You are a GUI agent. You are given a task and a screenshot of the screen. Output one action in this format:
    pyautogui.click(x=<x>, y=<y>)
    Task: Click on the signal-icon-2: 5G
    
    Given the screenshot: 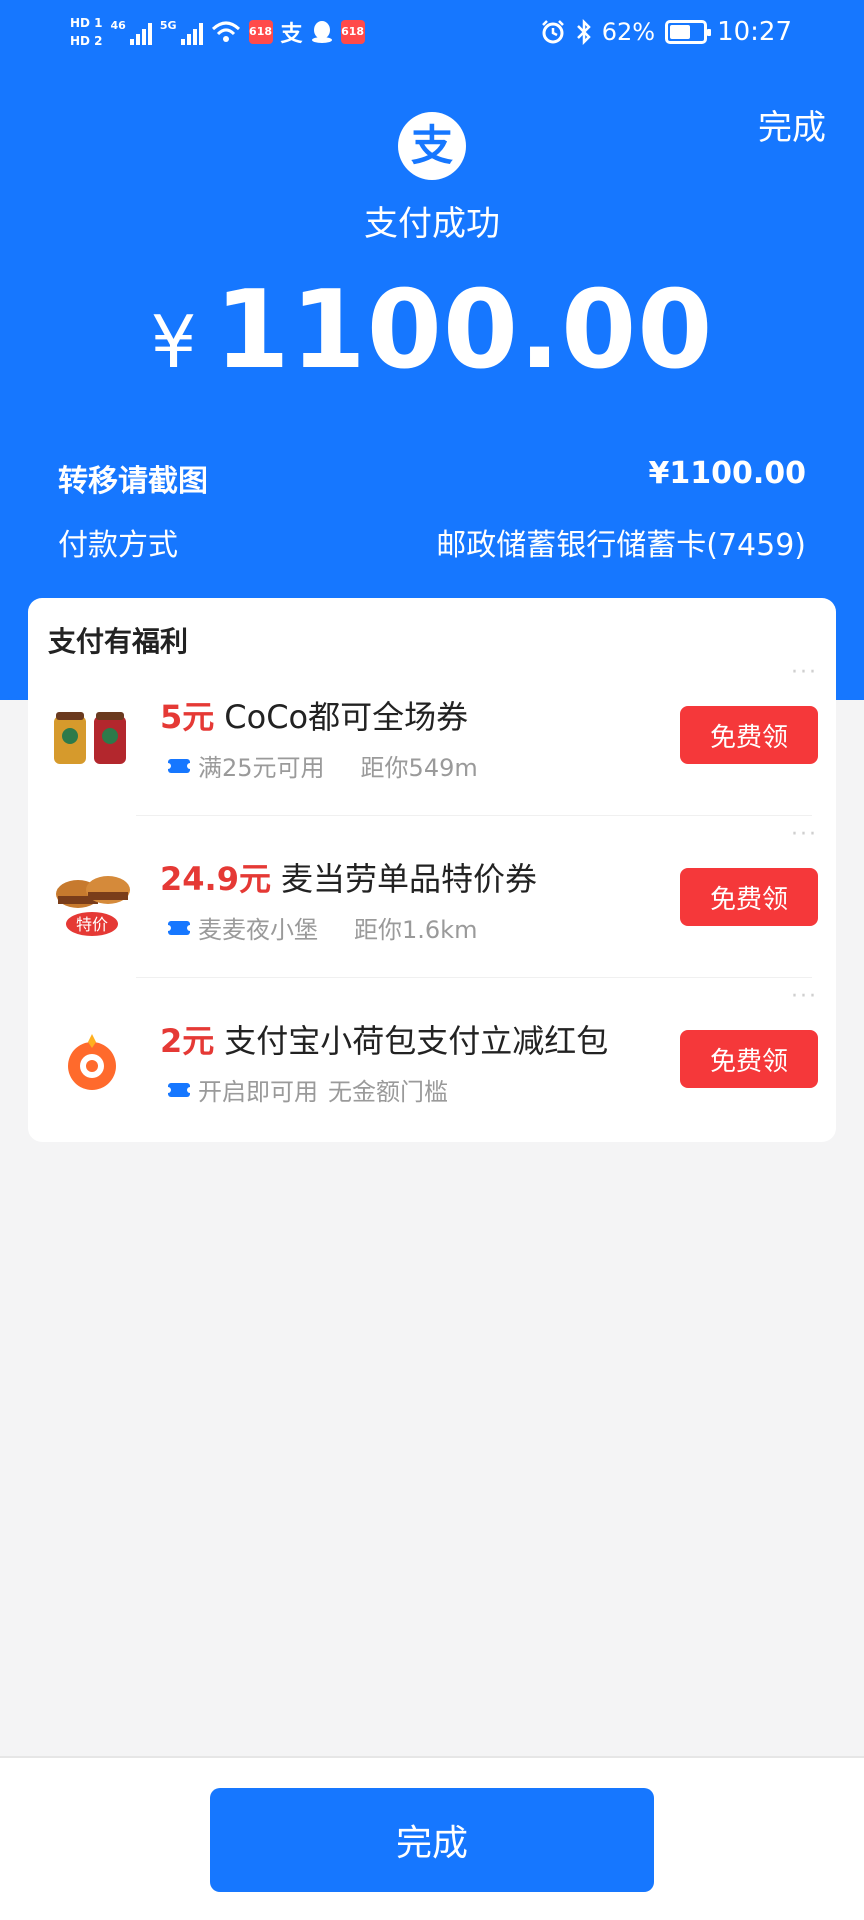 What is the action you would take?
    pyautogui.click(x=181, y=32)
    